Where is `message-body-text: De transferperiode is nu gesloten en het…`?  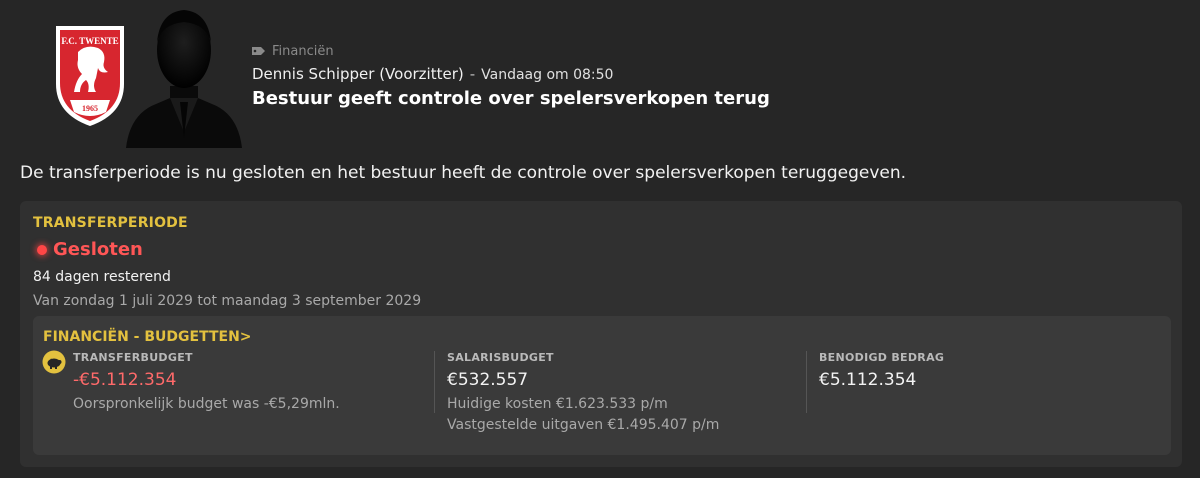 message-body-text: De transferperiode is nu gesloten en het… is located at coordinates (463, 173).